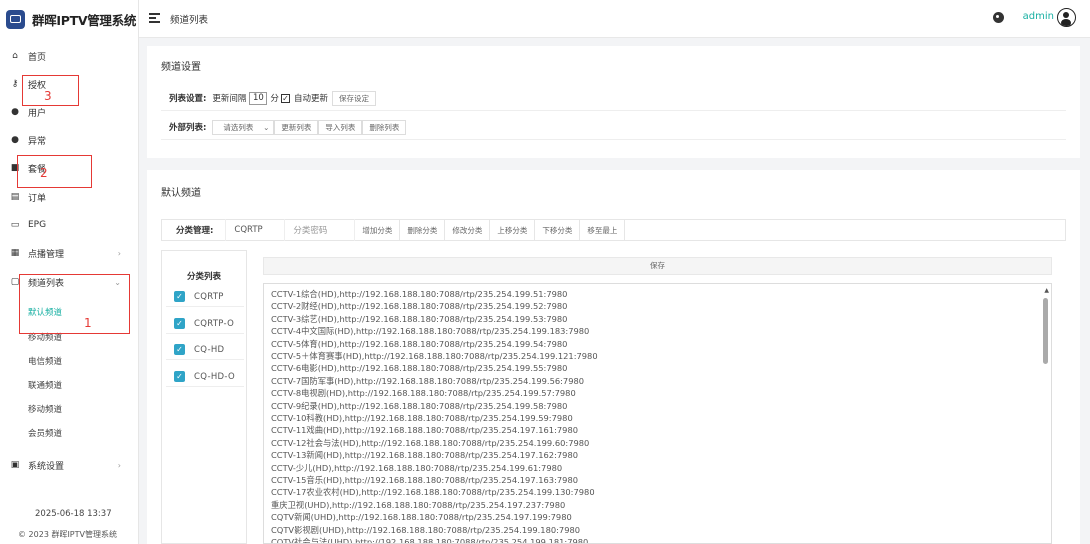 The height and width of the screenshot is (544, 1090). What do you see at coordinates (15, 225) in the screenshot?
I see `epg-icon: ▭` at bounding box center [15, 225].